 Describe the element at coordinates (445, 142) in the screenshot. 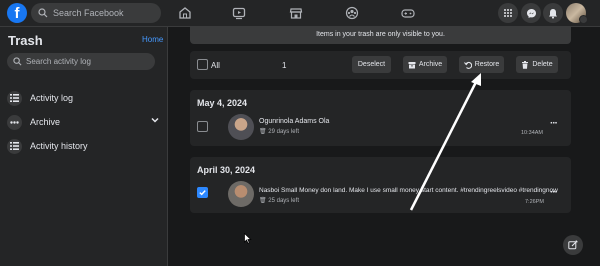

I see `annotation-arrow` at that location.